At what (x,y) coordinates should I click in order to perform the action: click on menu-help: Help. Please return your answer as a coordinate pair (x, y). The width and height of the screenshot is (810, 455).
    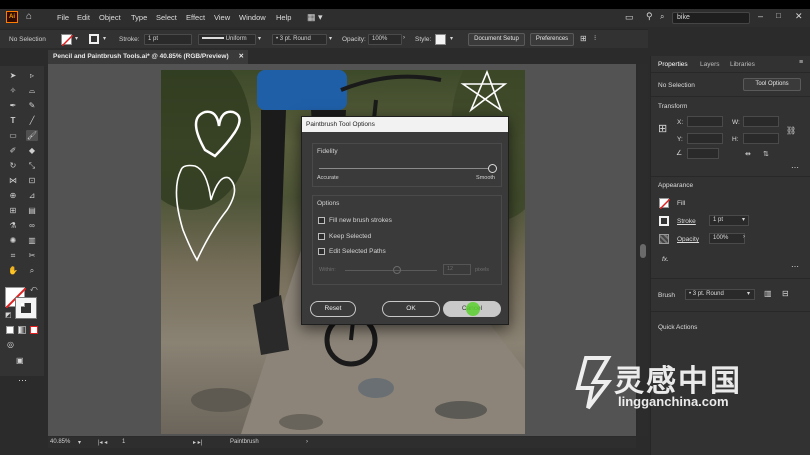
    Looking at the image, I should click on (283, 17).